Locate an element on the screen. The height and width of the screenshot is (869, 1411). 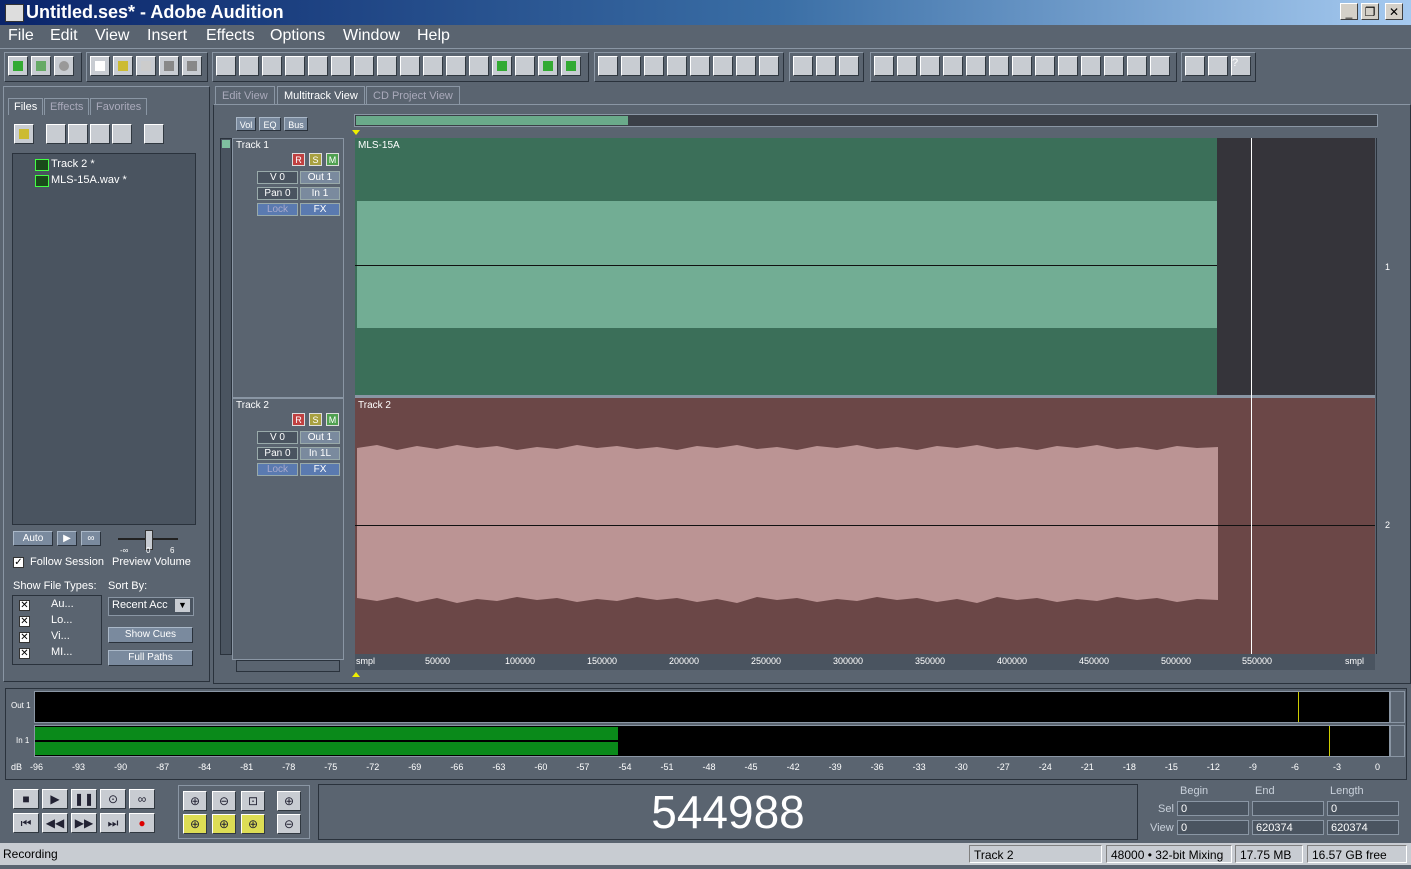
menu-file: File is located at coordinates (21, 36).